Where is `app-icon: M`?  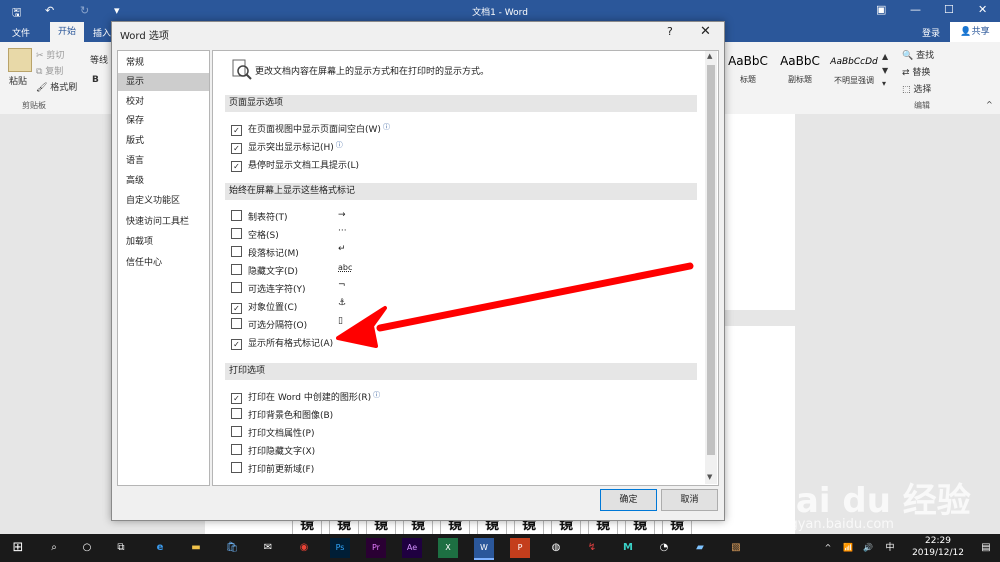
app-icon: M is located at coordinates (628, 548).